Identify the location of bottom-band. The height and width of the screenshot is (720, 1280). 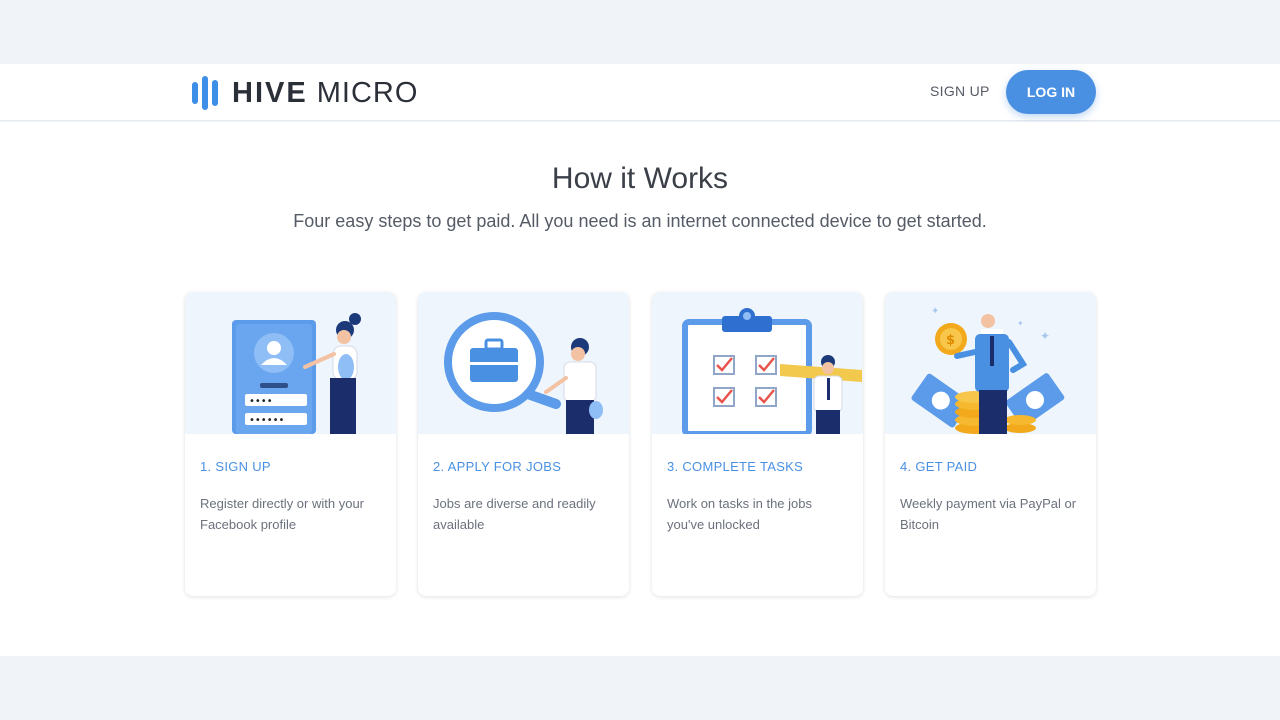
(640, 688).